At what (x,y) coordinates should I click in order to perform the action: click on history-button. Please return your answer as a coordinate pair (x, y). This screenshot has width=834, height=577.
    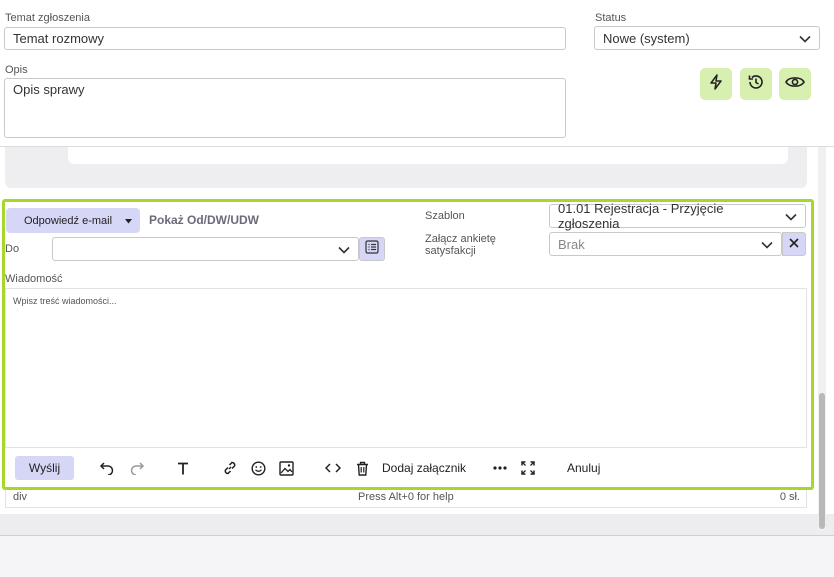
    Looking at the image, I should click on (756, 84).